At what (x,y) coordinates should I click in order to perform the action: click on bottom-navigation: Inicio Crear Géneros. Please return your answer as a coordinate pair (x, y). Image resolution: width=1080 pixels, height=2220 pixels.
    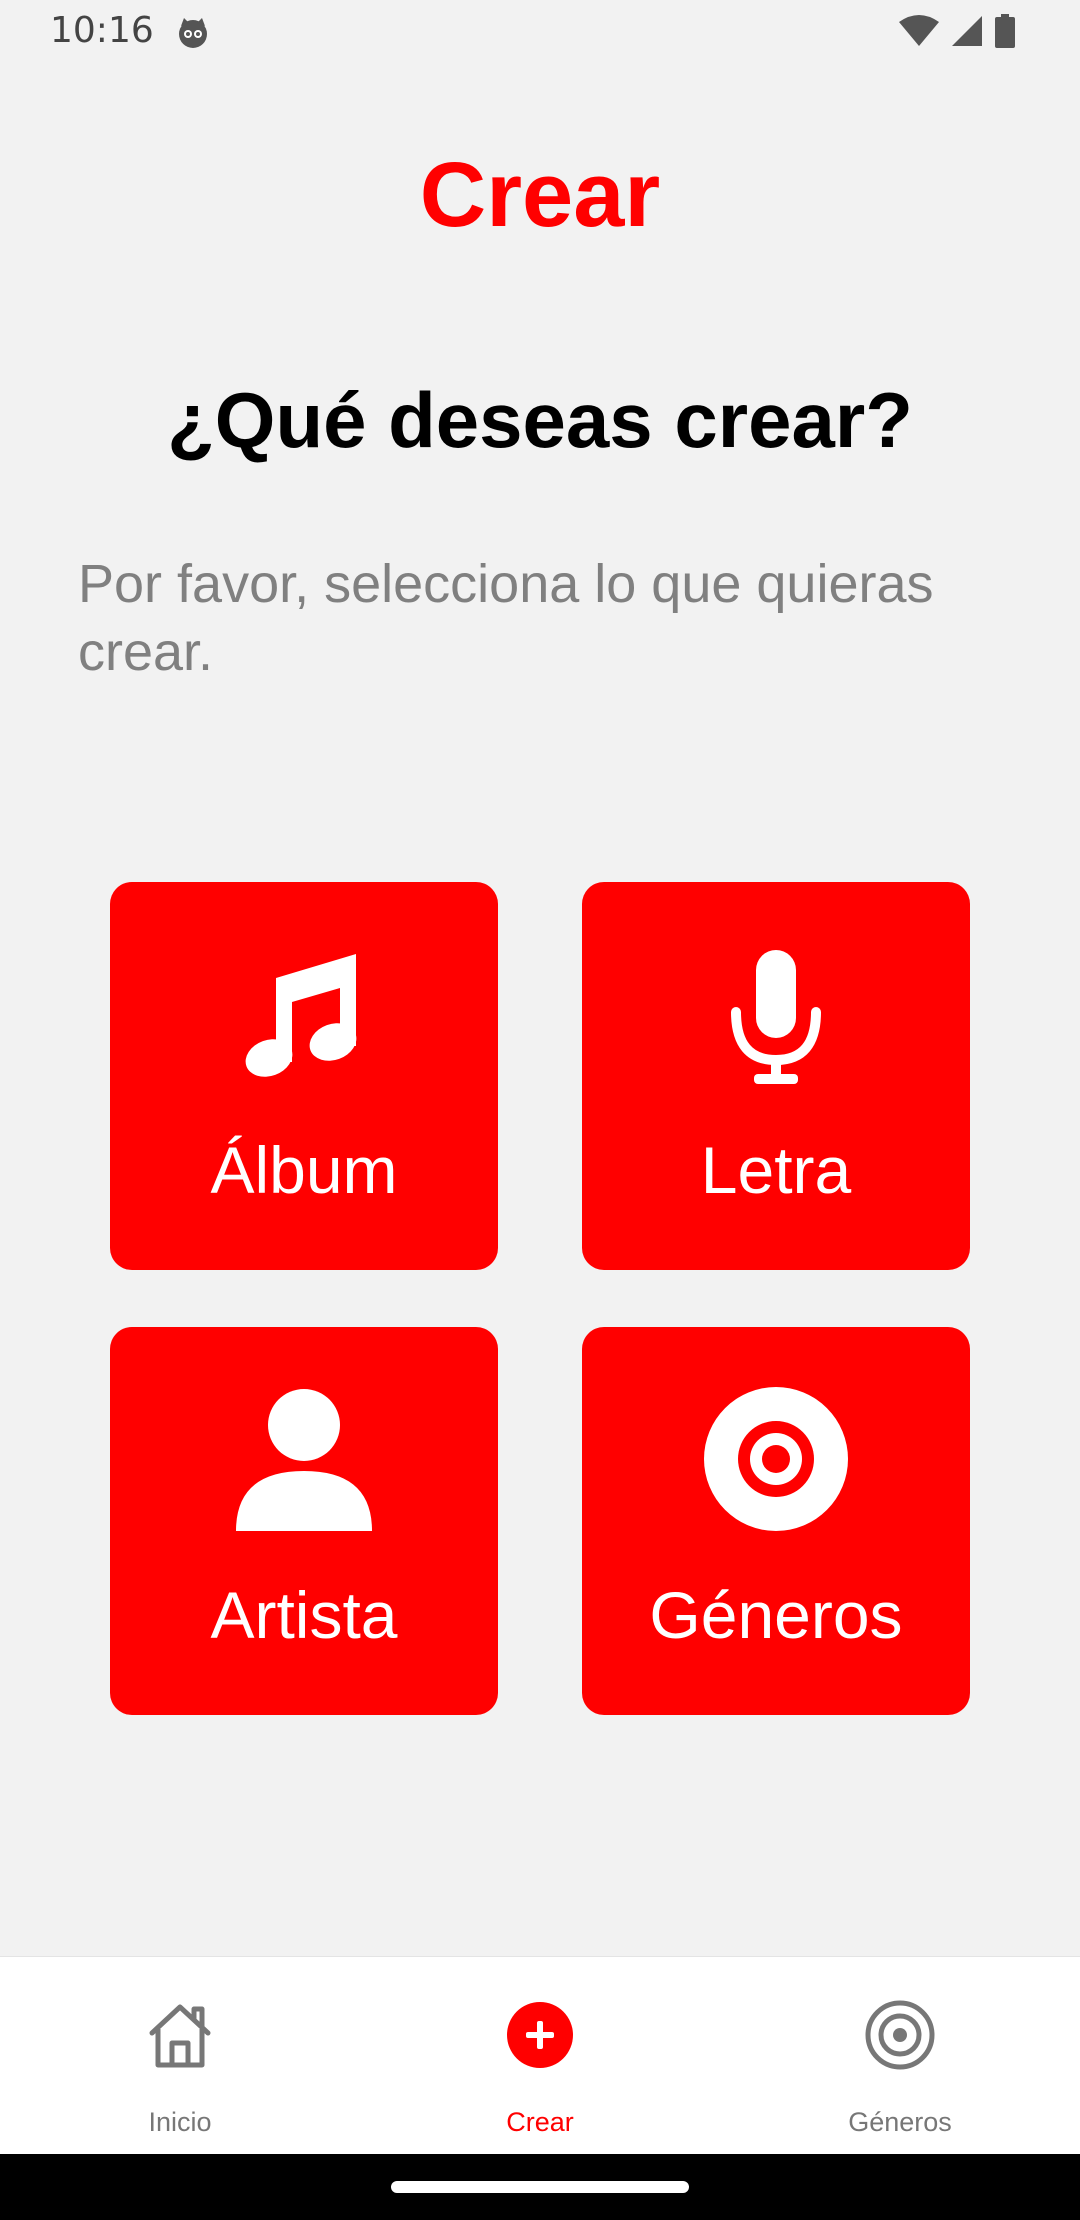
    Looking at the image, I should click on (540, 2055).